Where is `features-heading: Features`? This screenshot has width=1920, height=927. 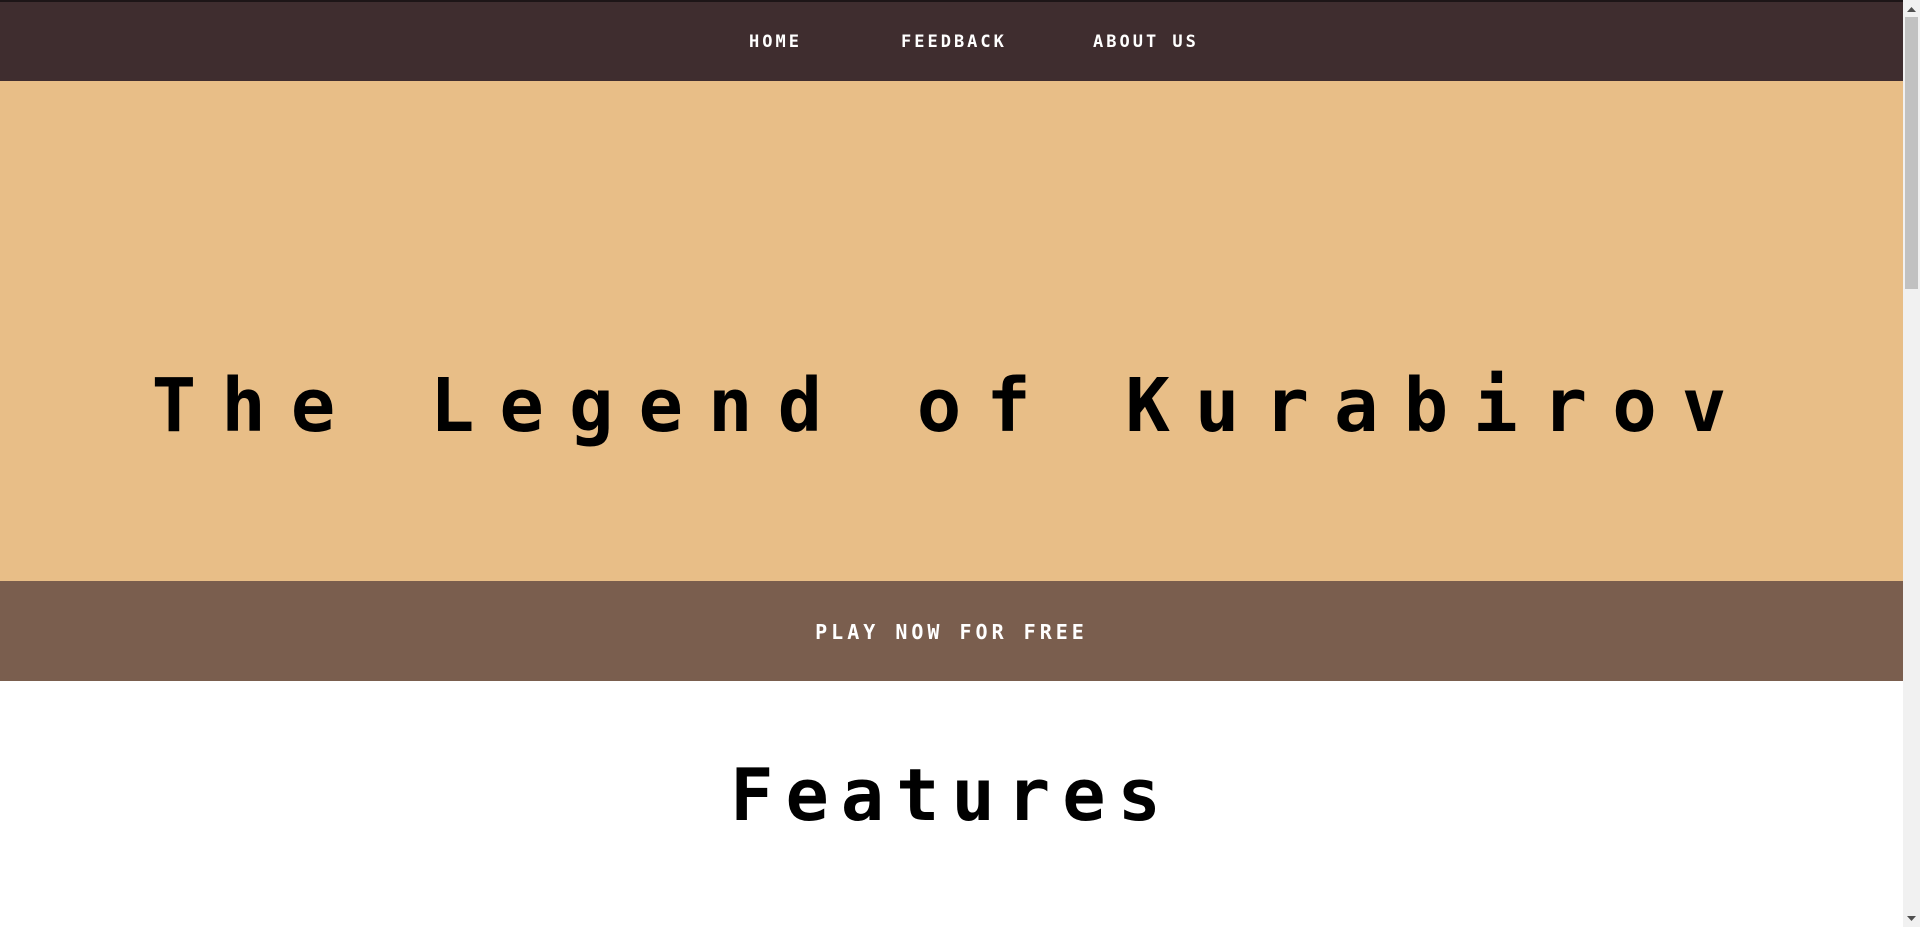 features-heading: Features is located at coordinates (951, 795).